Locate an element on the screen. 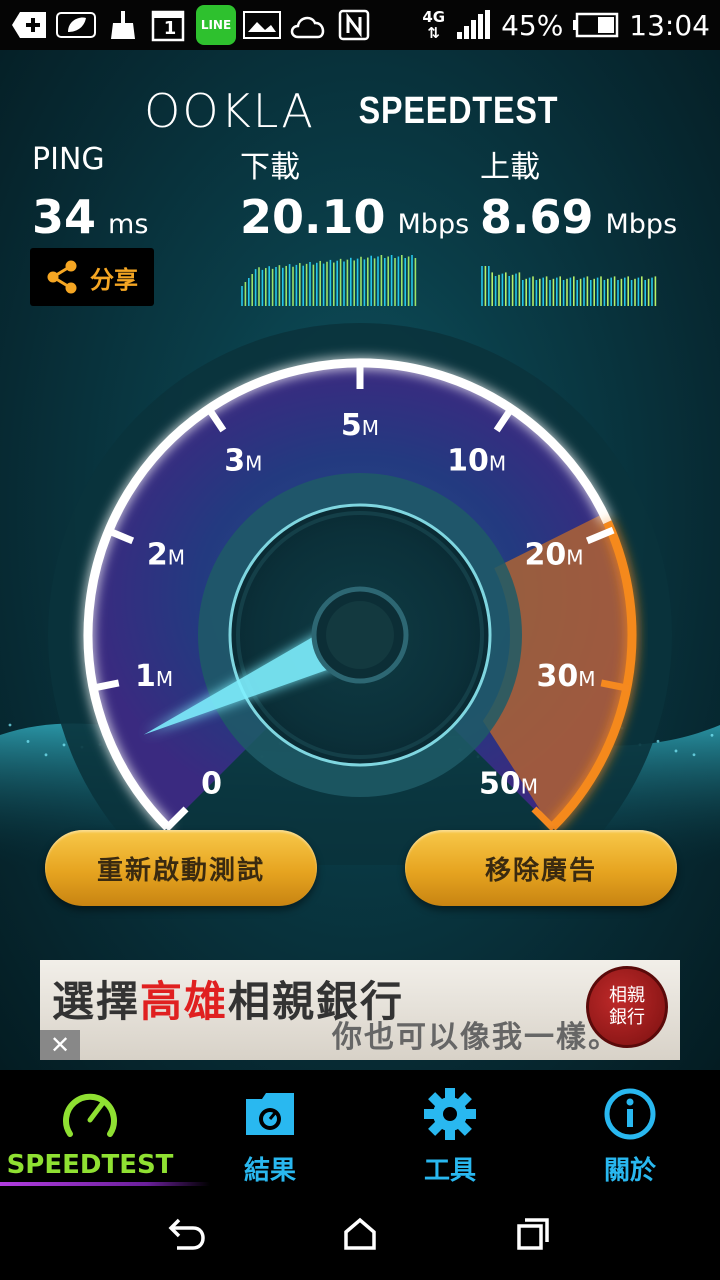 The image size is (720, 1280). line-app-icon: LINE is located at coordinates (216, 25).